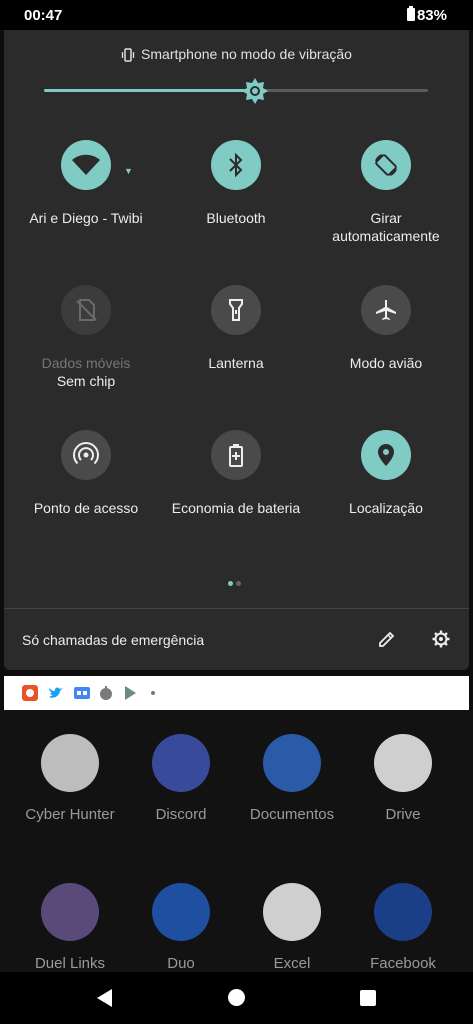 The height and width of the screenshot is (1024, 473). I want to click on app-drive: Drive, so click(403, 778).